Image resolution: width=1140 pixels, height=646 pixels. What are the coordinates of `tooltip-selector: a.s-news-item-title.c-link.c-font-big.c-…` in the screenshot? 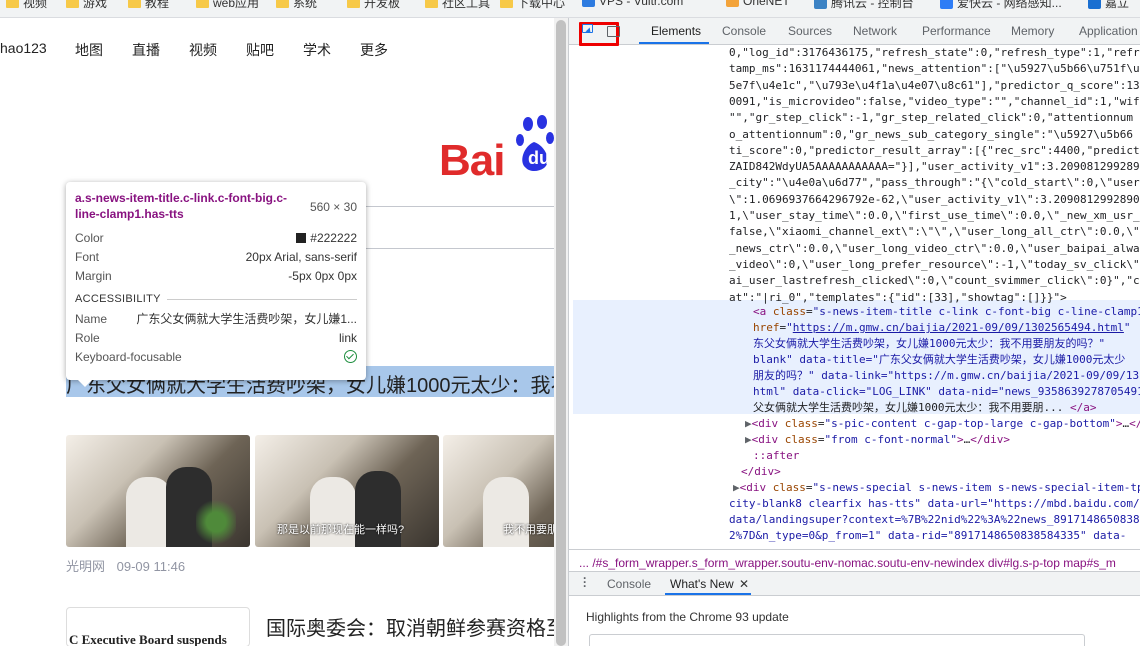 It's located at (181, 206).